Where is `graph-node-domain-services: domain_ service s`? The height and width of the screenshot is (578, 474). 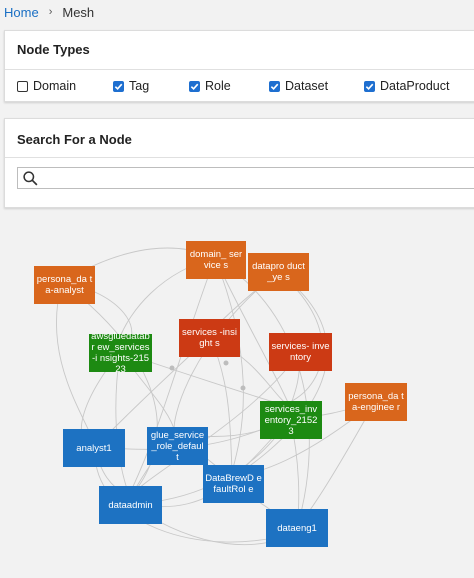
graph-node-domain-services: domain_ service s is located at coordinates (216, 260).